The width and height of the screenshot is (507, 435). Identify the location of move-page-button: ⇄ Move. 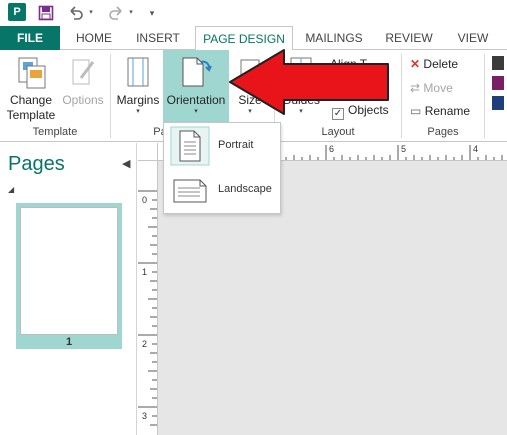
(431, 88).